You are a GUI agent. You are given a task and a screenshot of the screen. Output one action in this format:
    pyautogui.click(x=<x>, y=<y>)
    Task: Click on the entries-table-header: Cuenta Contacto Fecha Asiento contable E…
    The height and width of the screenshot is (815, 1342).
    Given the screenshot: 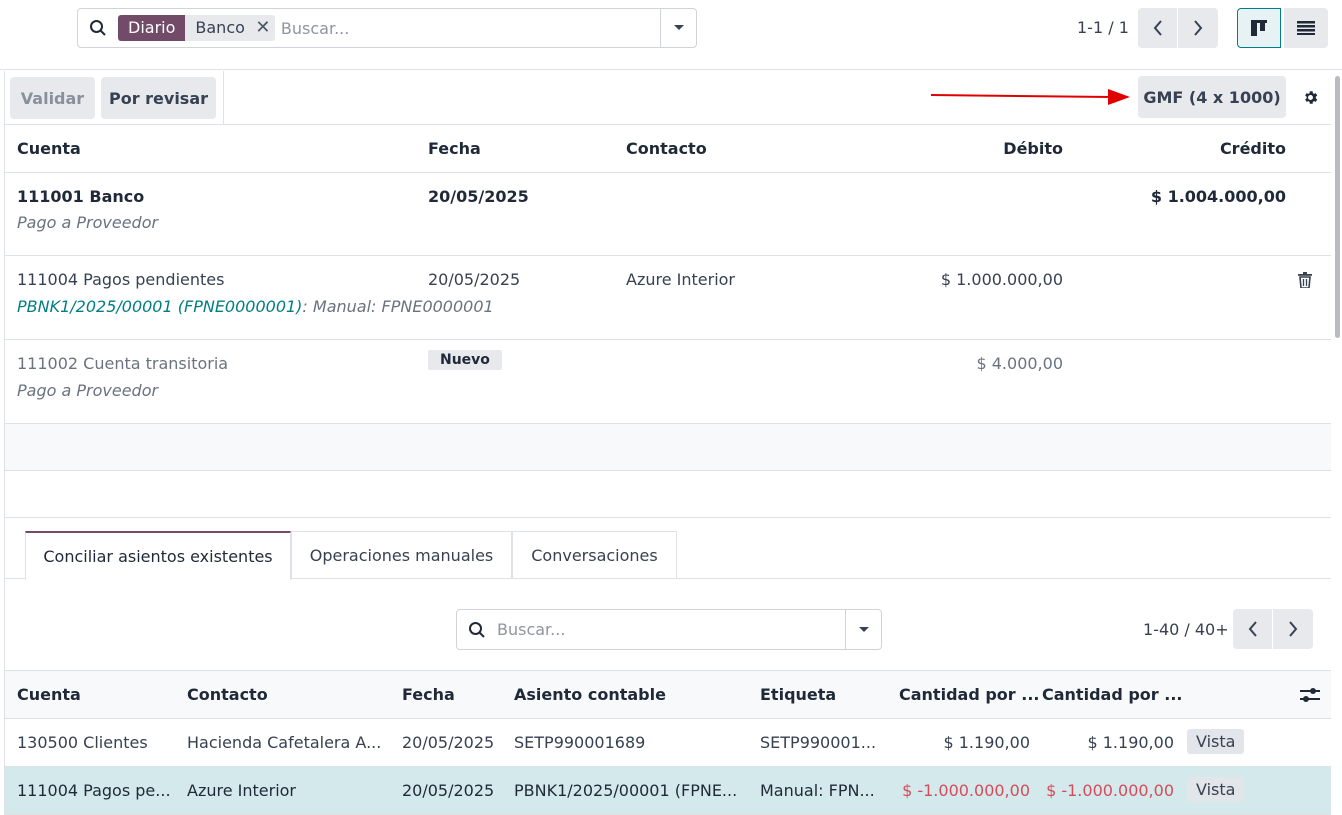 What is the action you would take?
    pyautogui.click(x=668, y=694)
    